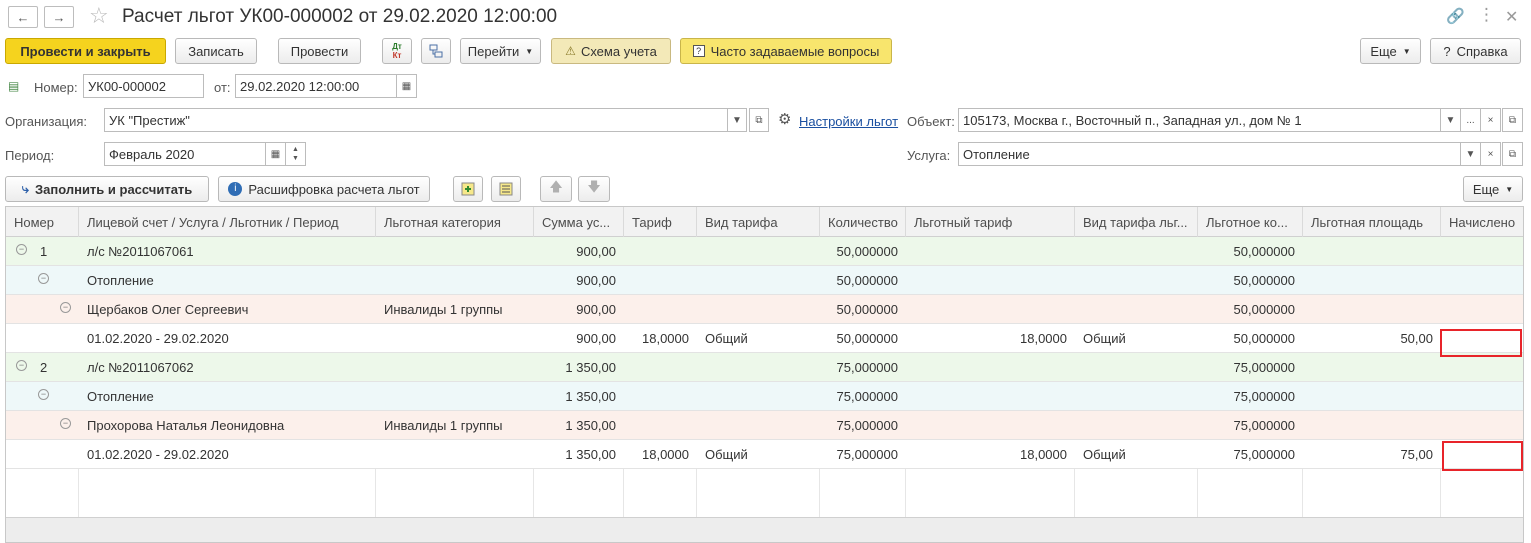  Describe the element at coordinates (1372, 222) in the screenshot. I see `column-header: Льготная площадь` at that location.